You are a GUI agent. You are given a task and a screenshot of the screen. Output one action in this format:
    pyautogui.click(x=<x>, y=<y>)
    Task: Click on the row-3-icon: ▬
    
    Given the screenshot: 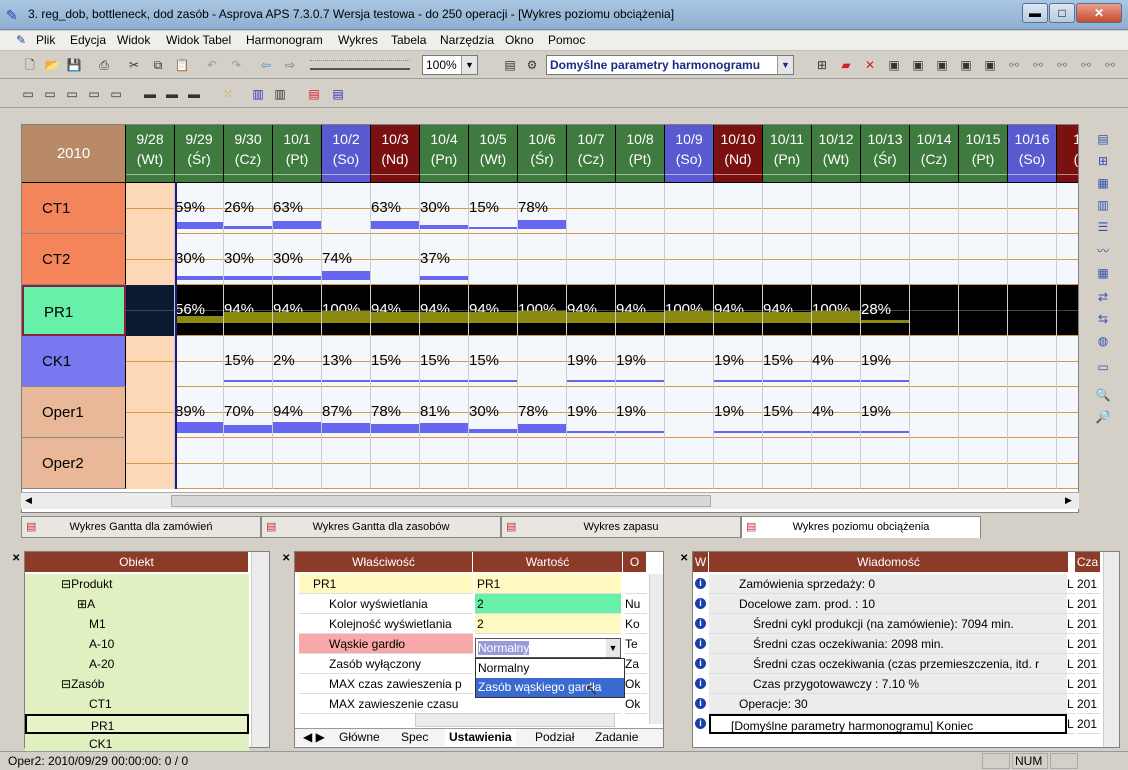 What is the action you would take?
    pyautogui.click(x=194, y=94)
    